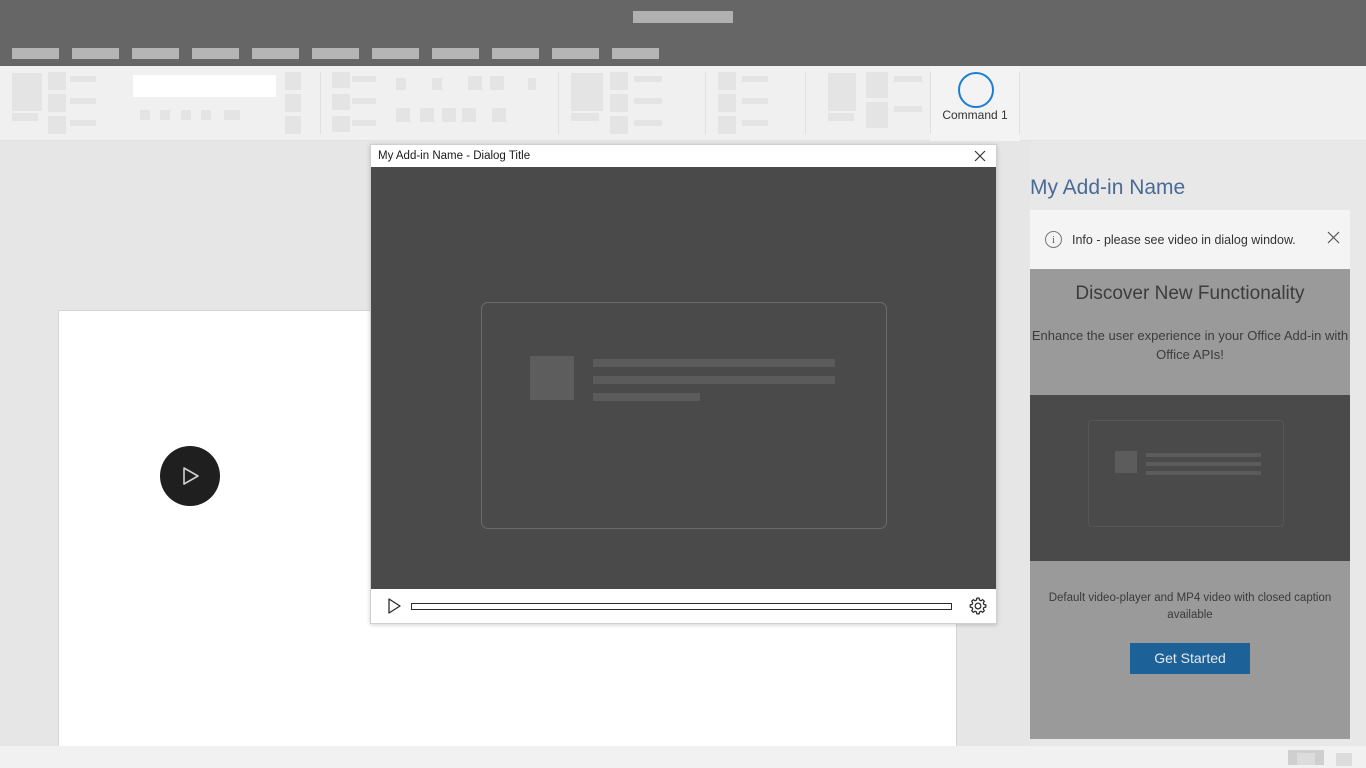  What do you see at coordinates (1306, 759) in the screenshot?
I see `status-placeholder-inner` at bounding box center [1306, 759].